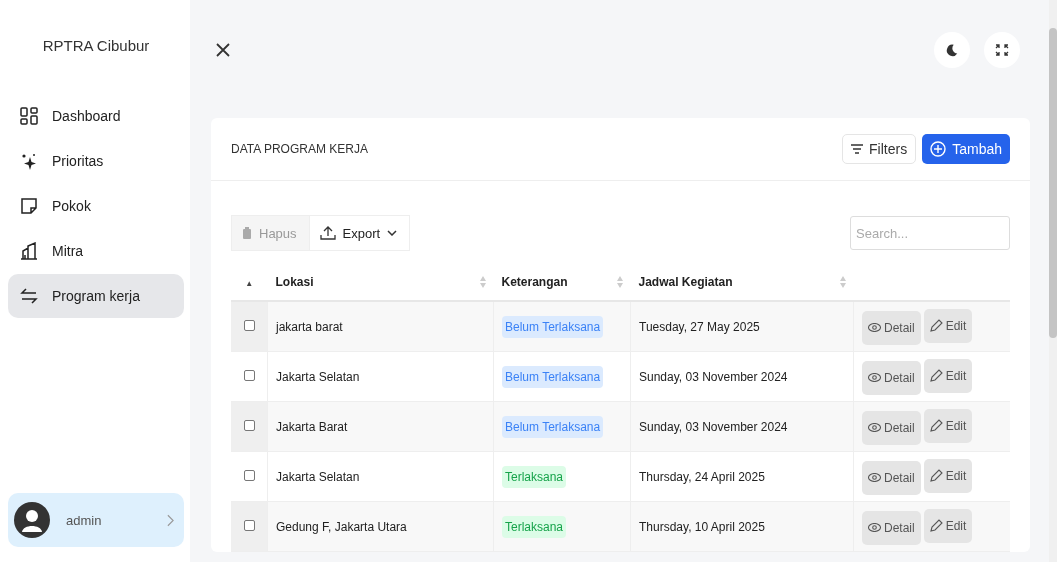  What do you see at coordinates (879, 149) in the screenshot?
I see `filters-button: Filters` at bounding box center [879, 149].